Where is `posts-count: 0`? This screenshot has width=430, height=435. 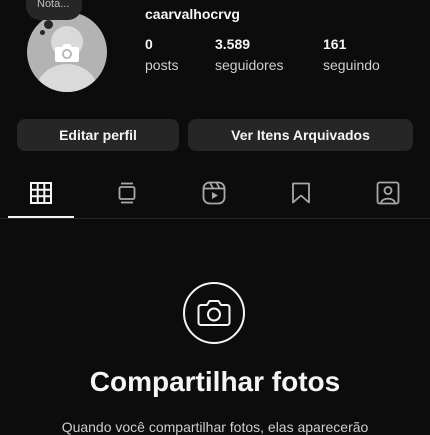 posts-count: 0 is located at coordinates (149, 44).